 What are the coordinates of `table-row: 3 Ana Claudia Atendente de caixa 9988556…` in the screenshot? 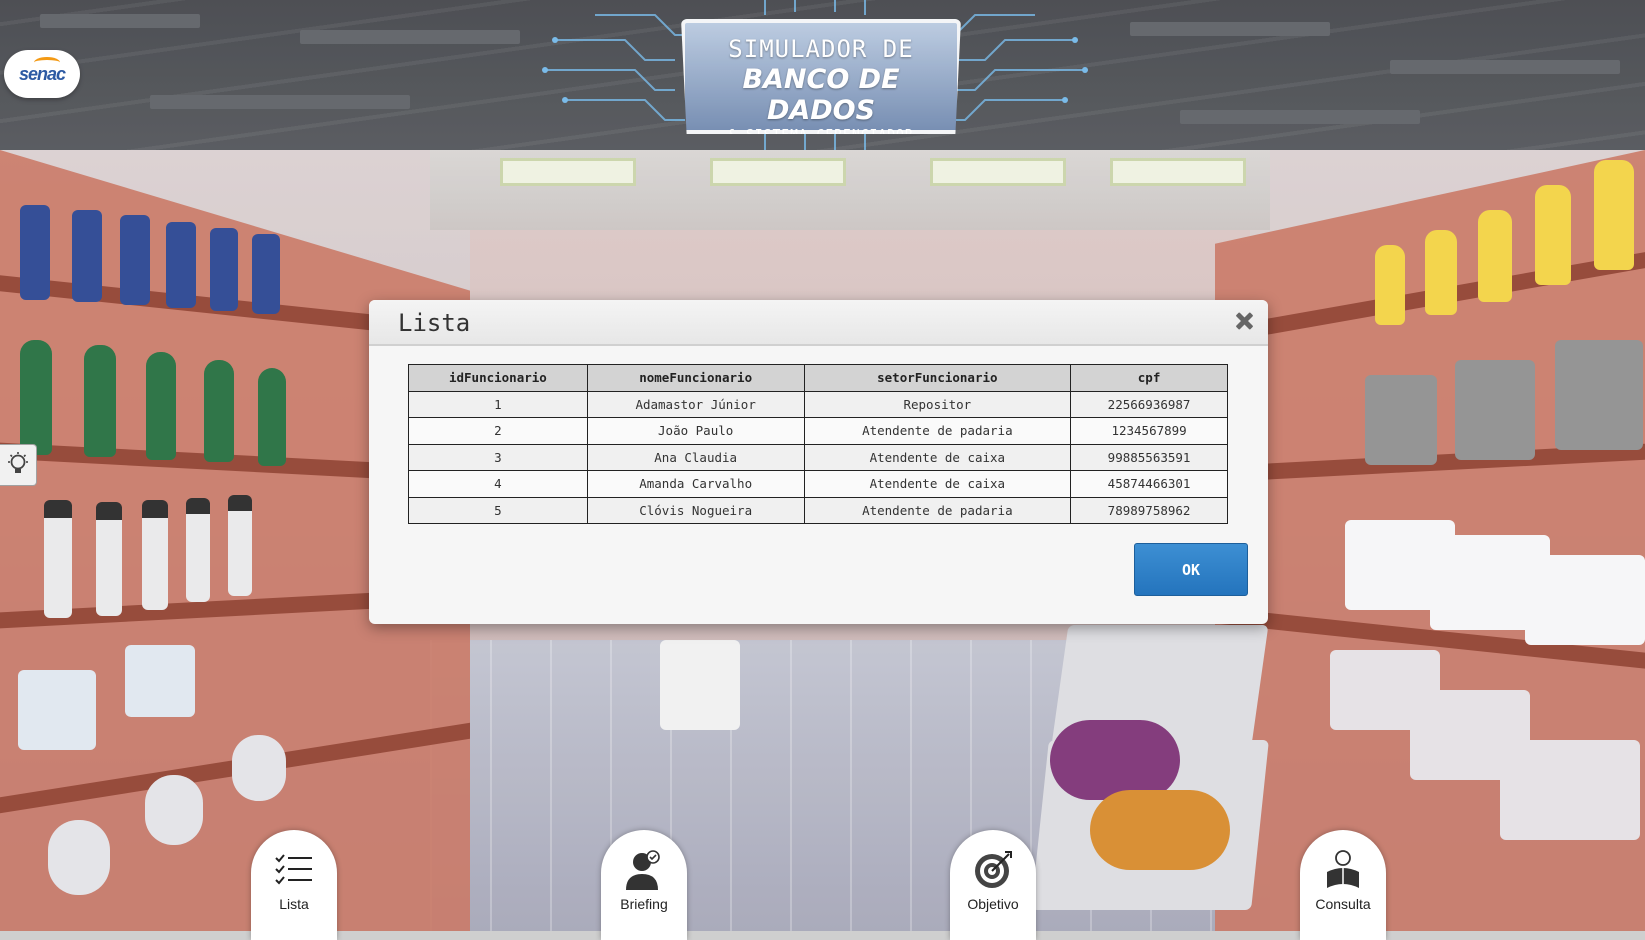 It's located at (818, 457).